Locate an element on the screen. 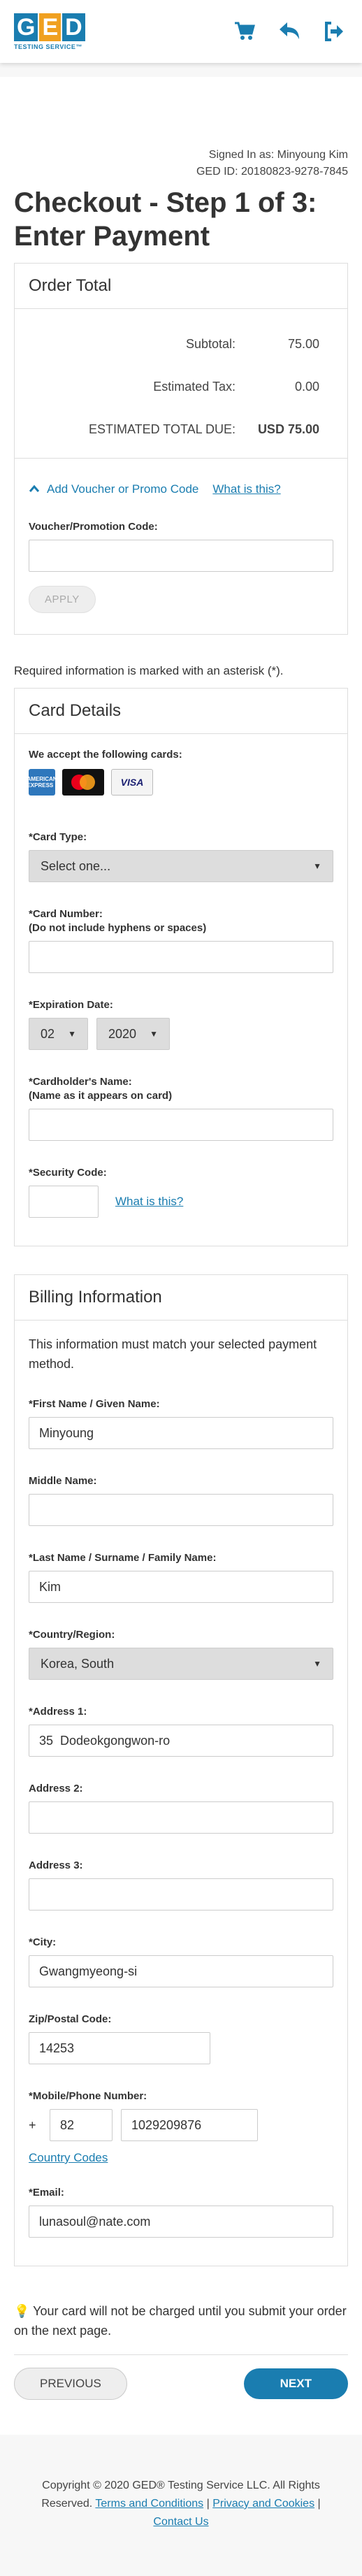 The width and height of the screenshot is (362, 2576). accepted-cards: AMERICAN EXPRESS VISA is located at coordinates (180, 782).